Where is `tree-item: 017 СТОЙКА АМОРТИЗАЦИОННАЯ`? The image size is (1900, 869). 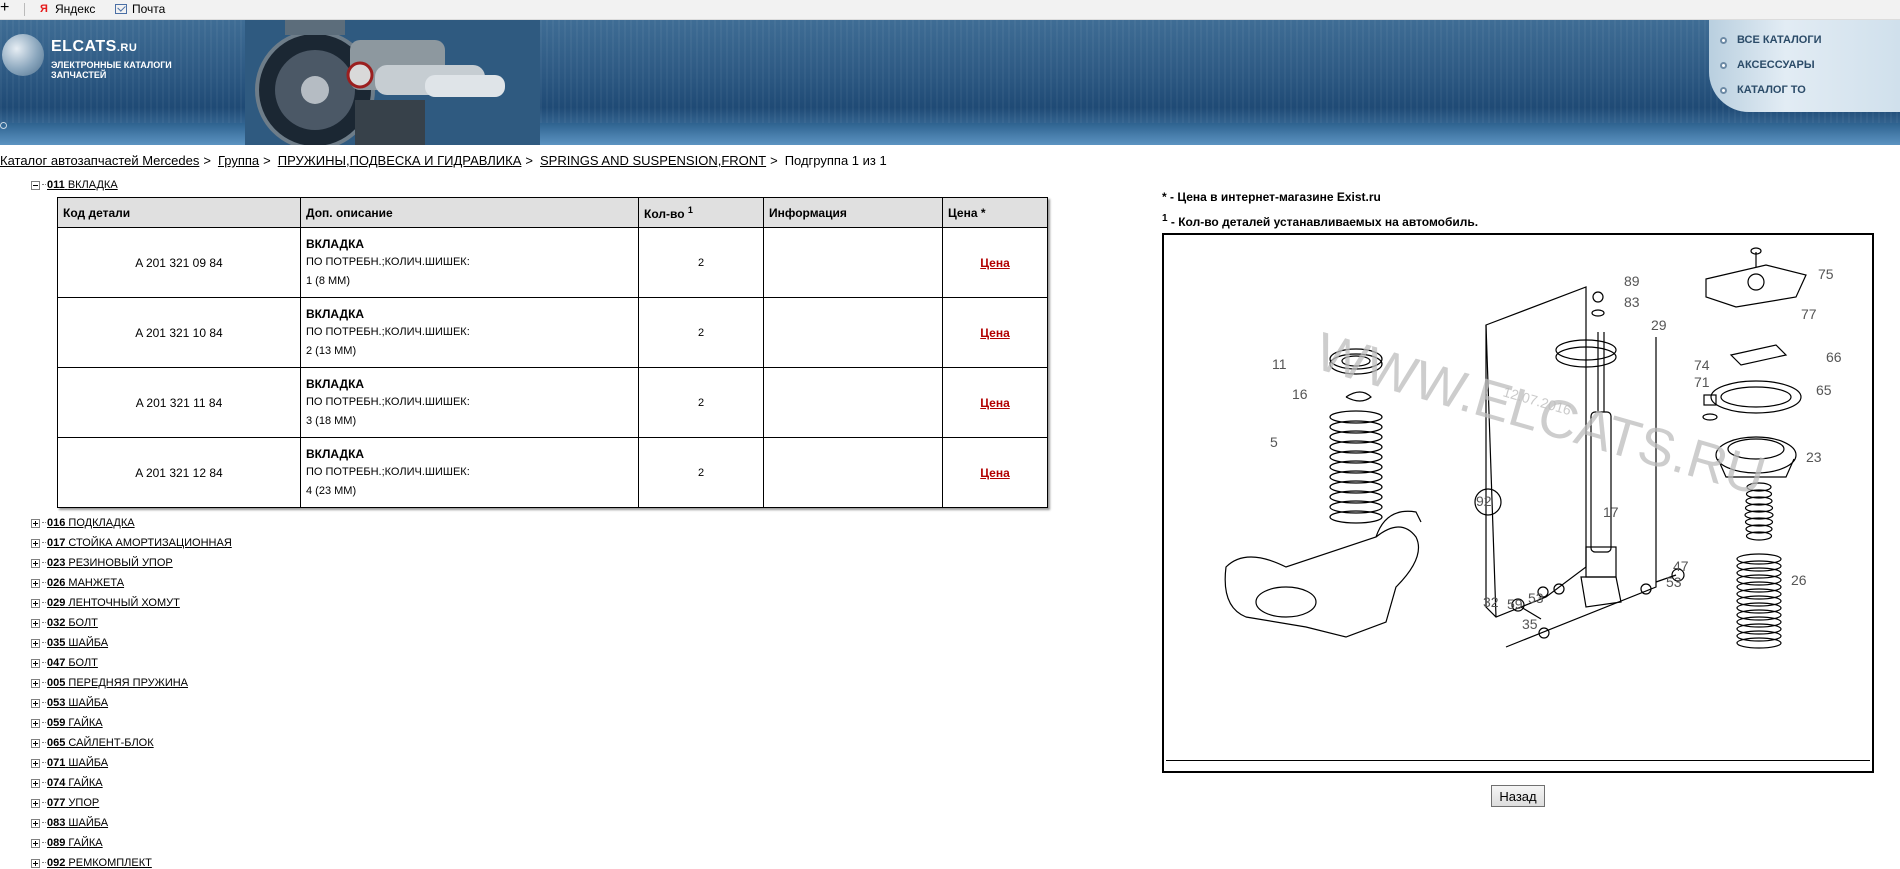
tree-item: 017 СТОЙКА АМОРТИЗАЦИОННАЯ is located at coordinates (131, 543).